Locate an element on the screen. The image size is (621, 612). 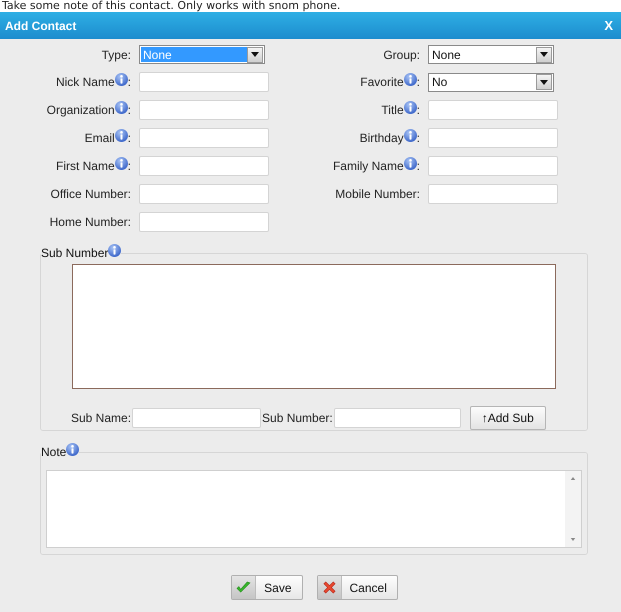
field-label: Group: is located at coordinates (401, 55).